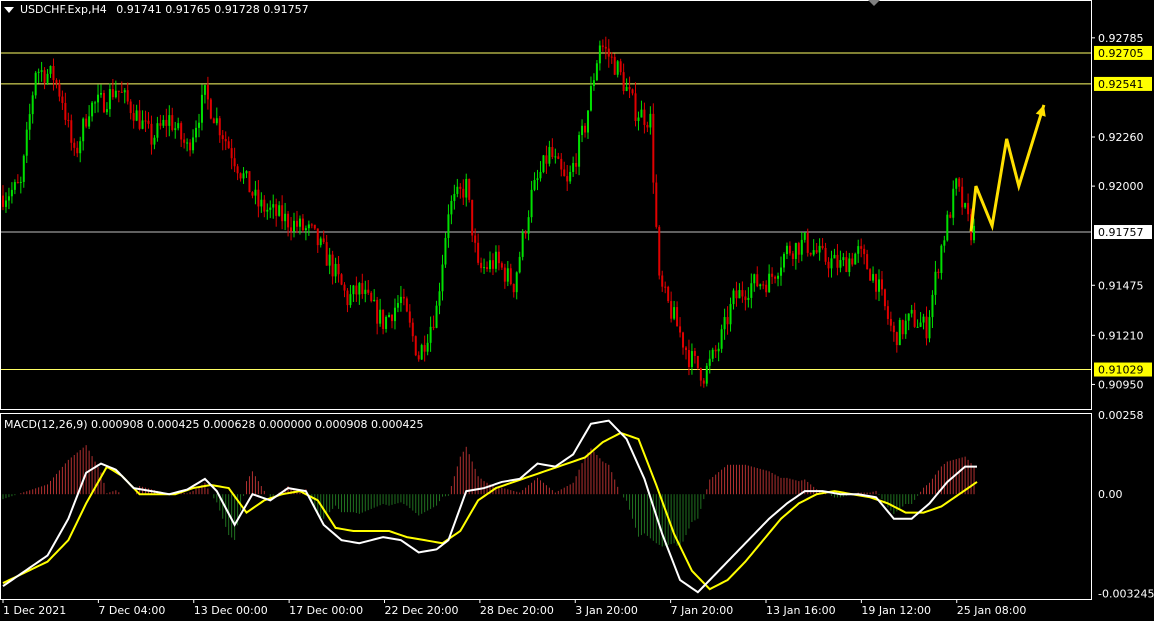 Image resolution: width=1154 pixels, height=621 pixels. Describe the element at coordinates (1121, 335) in the screenshot. I see `price-tick-label: 0.91210` at that location.